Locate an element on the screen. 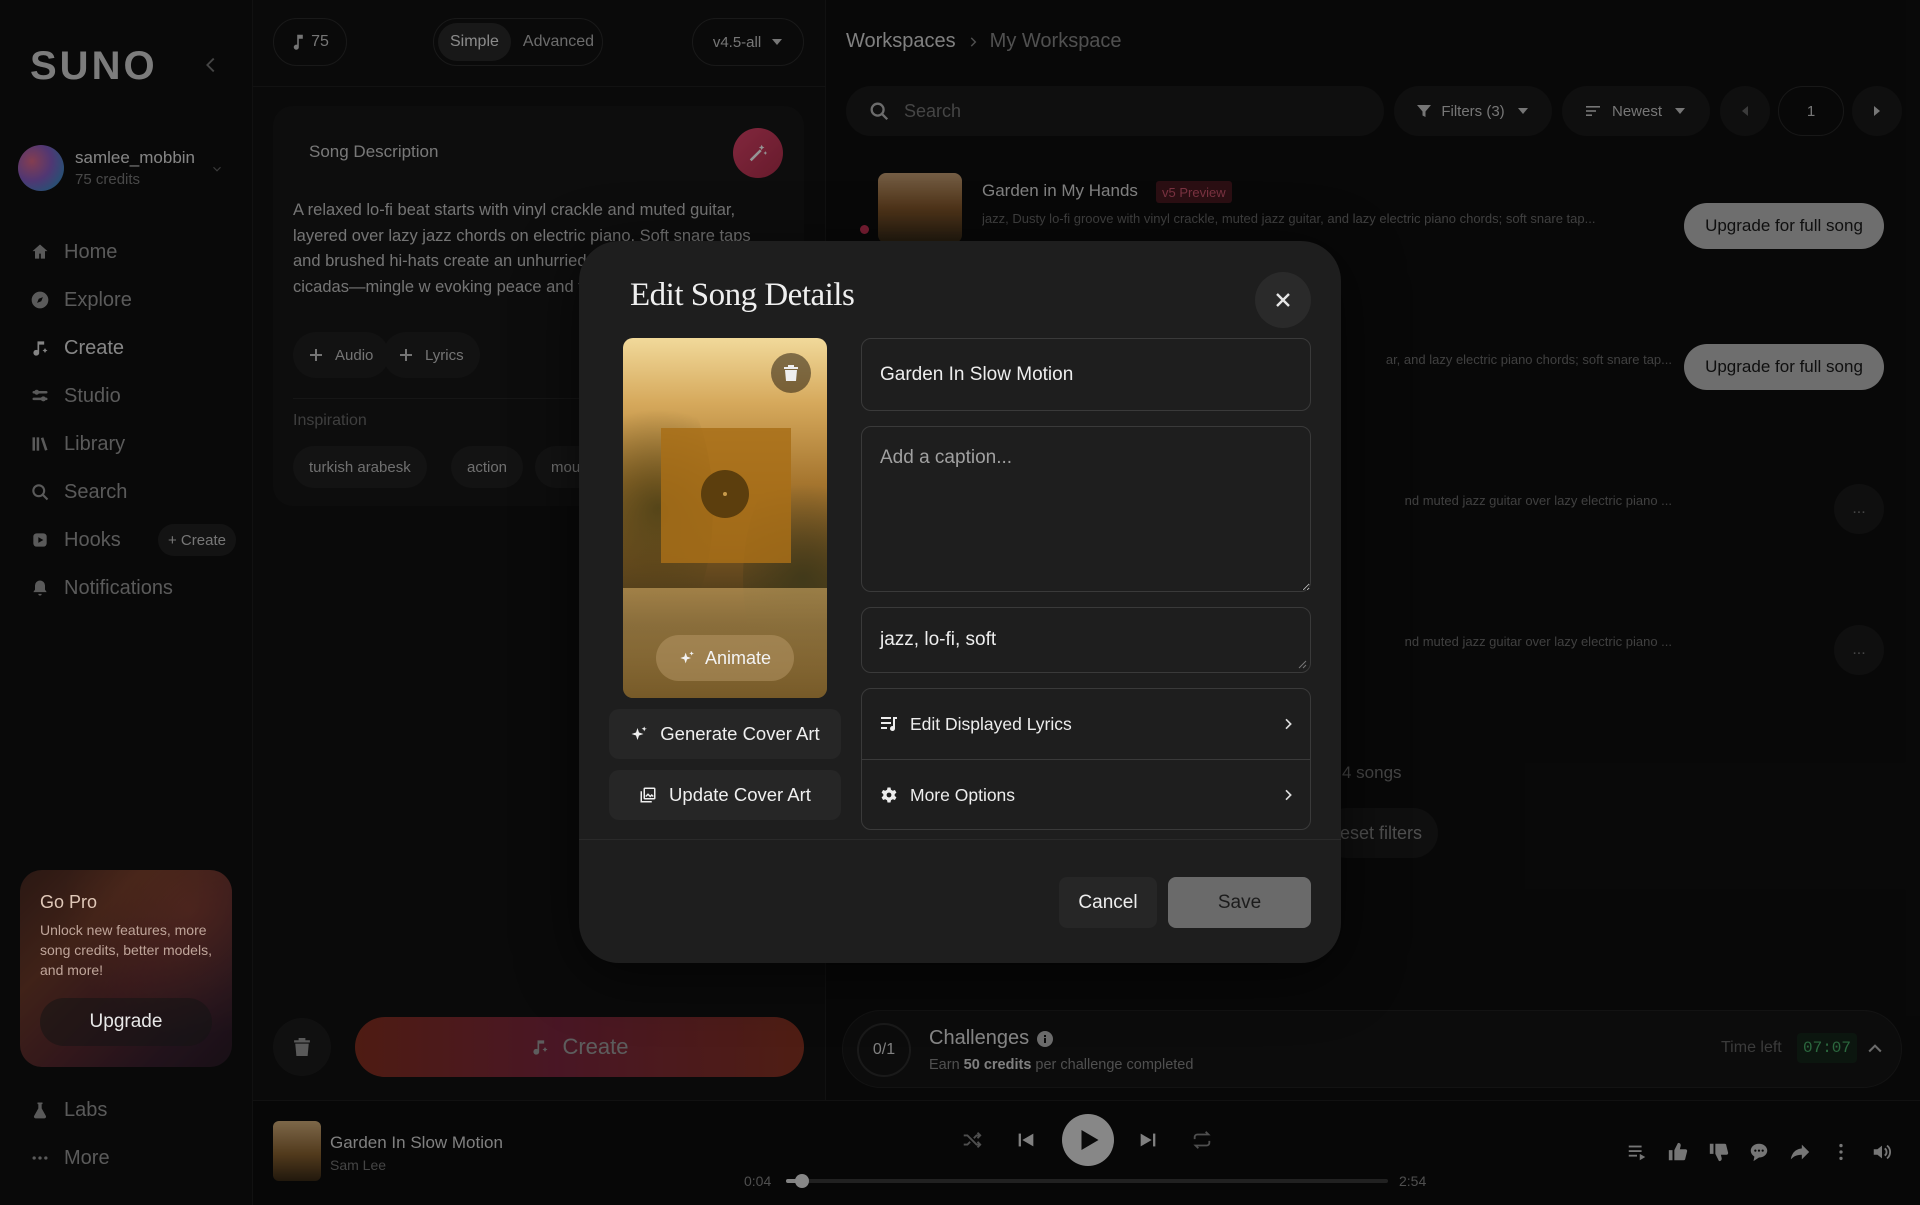  style-tags-input: jazz, lo-fi, soft is located at coordinates (1086, 640).